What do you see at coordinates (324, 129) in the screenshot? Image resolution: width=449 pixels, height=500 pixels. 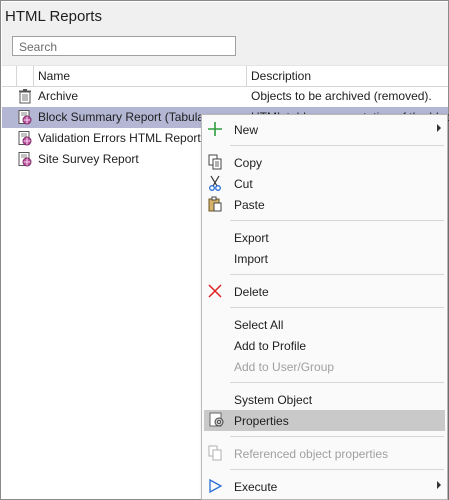 I see `menu-item-new: New` at bounding box center [324, 129].